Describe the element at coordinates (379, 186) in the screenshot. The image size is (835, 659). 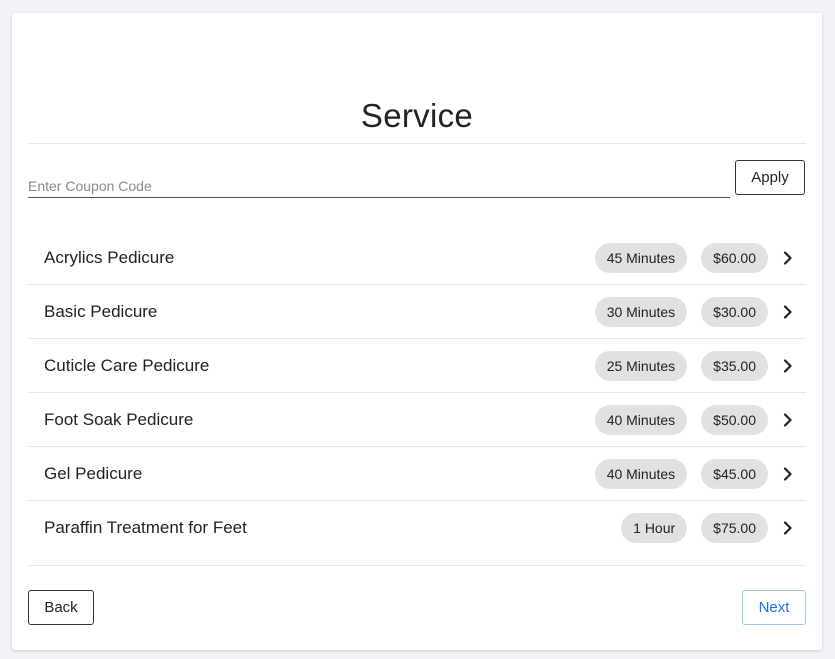
I see `coupon-code-input` at that location.